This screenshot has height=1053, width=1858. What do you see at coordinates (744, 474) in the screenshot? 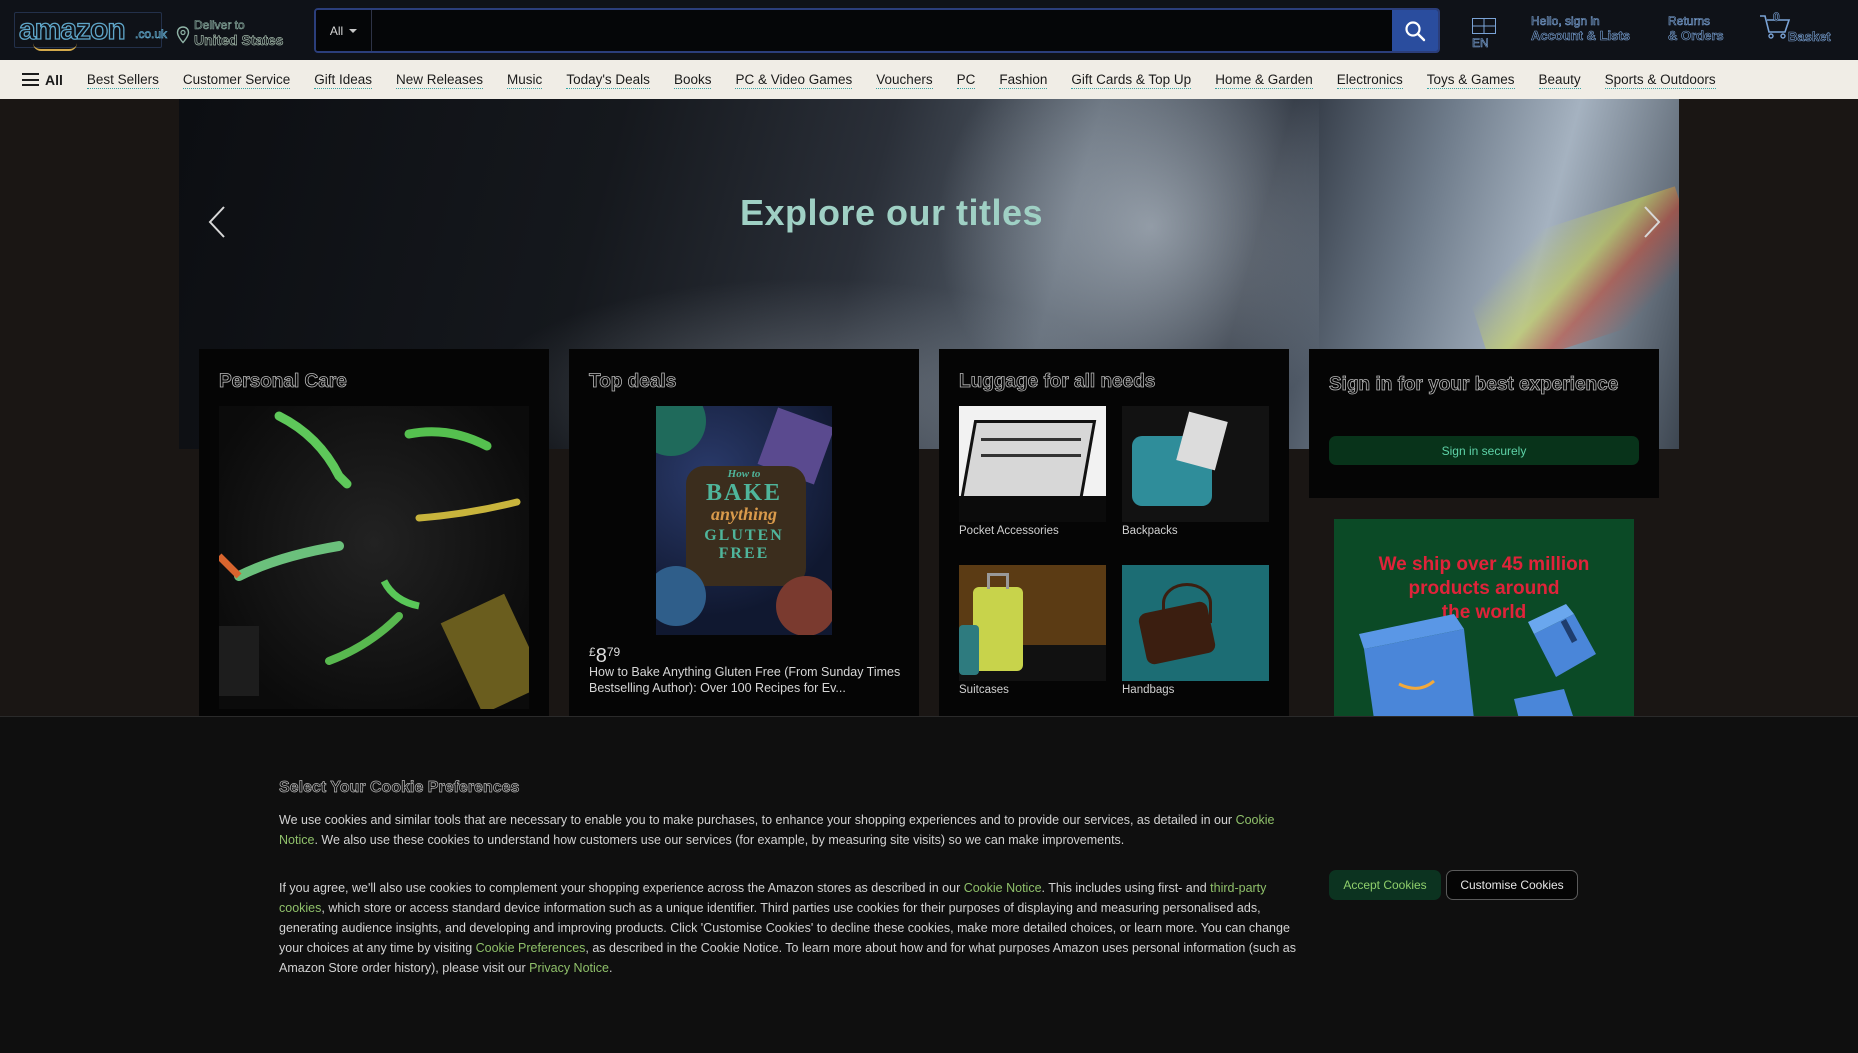
I see `book-title-line1: How to` at bounding box center [744, 474].